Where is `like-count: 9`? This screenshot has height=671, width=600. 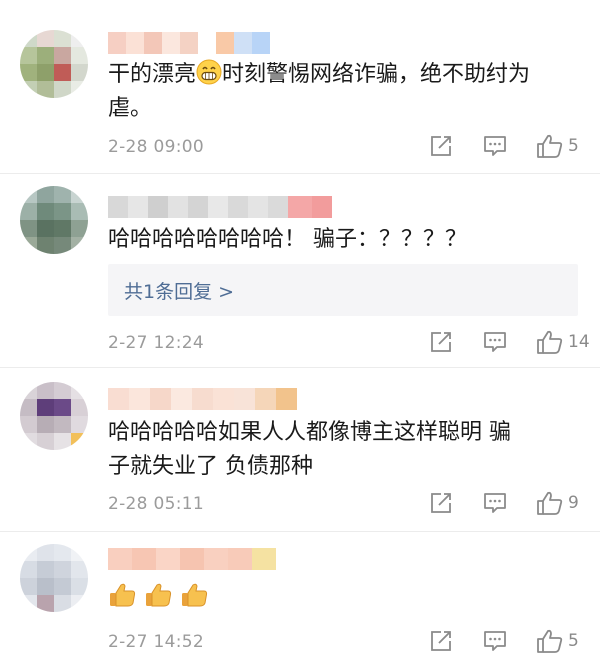 like-count: 9 is located at coordinates (573, 503).